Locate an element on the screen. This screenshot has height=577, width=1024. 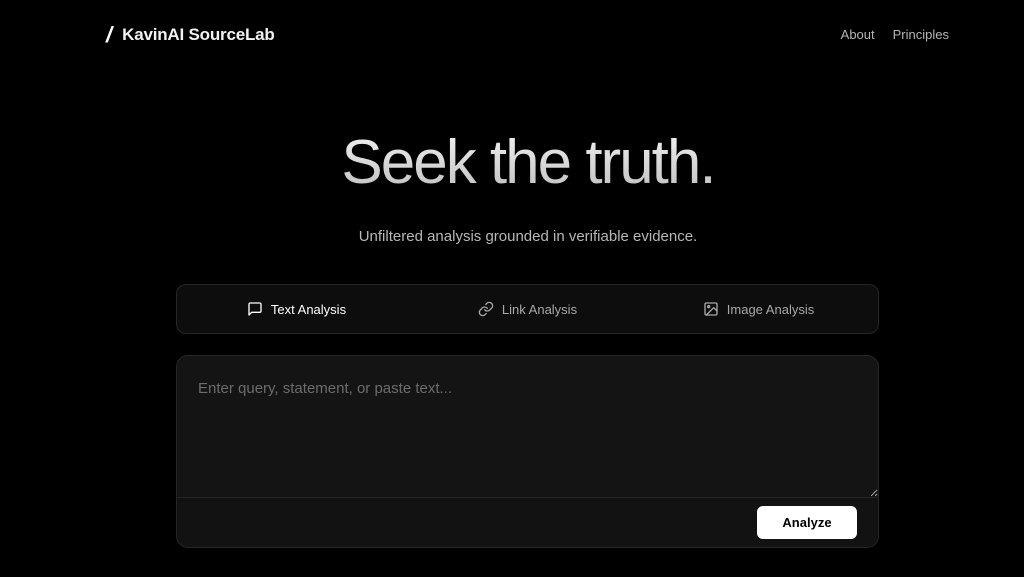
brand-logo: / KavinAI SourceLab is located at coordinates (190, 35).